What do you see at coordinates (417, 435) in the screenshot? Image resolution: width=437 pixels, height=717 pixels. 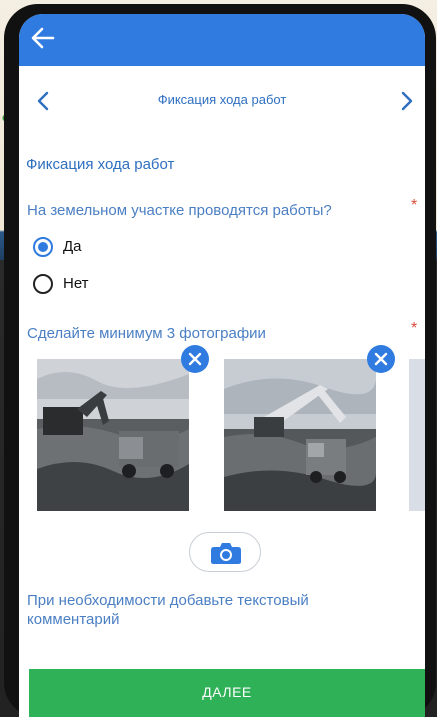 I see `photo-thumbnail-3-partial` at bounding box center [417, 435].